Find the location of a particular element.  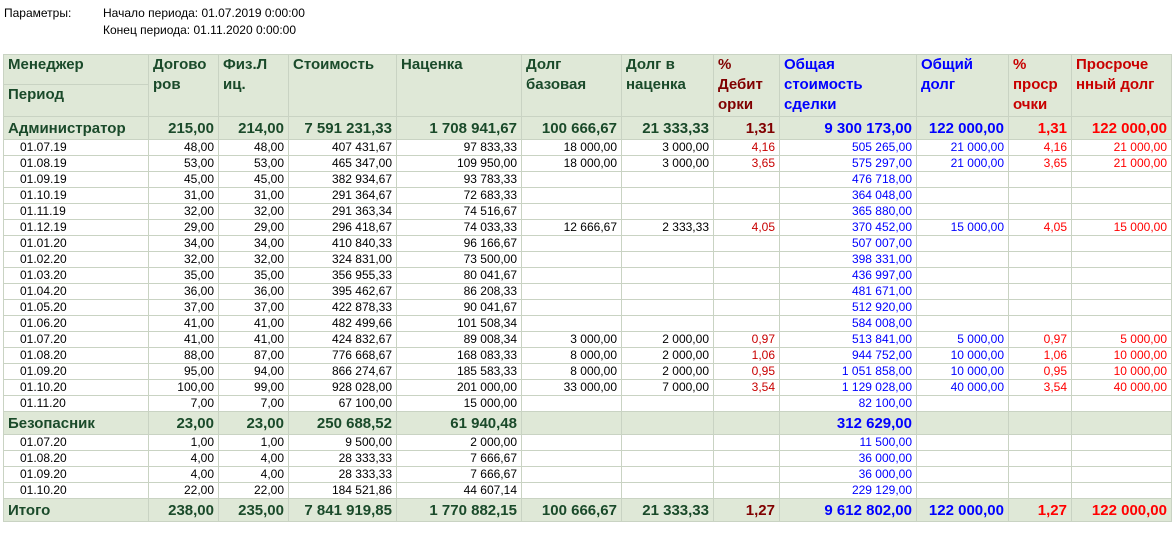

header-markup: Наценка is located at coordinates (459, 85).